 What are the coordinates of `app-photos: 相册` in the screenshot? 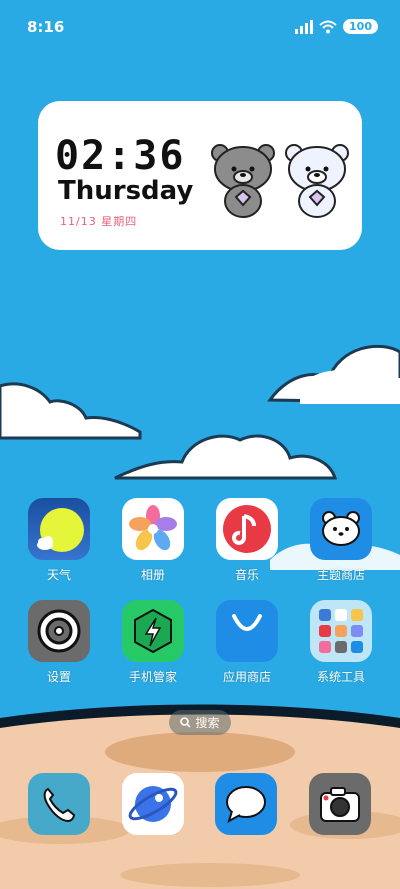 It's located at (153, 540).